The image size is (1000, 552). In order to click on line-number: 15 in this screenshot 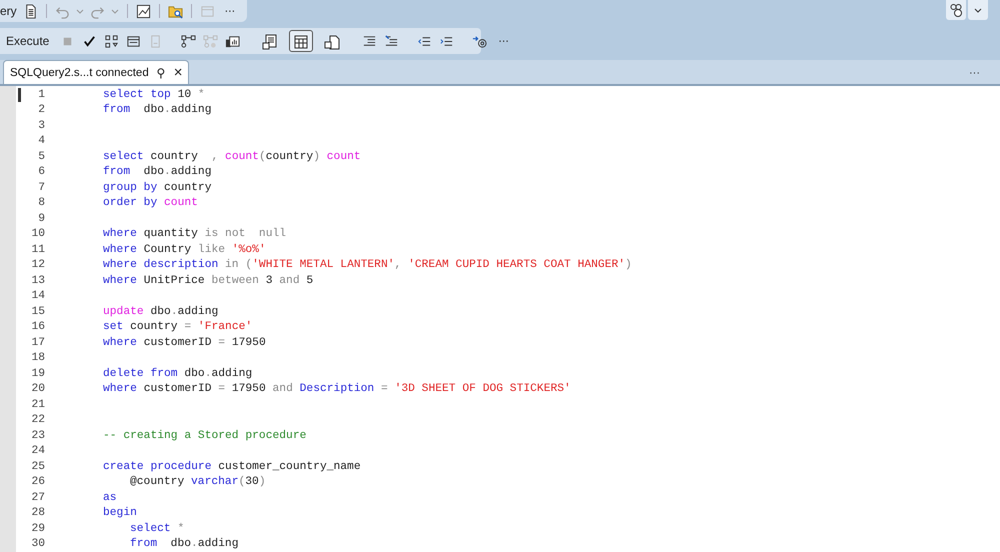, I will do `click(37, 312)`.